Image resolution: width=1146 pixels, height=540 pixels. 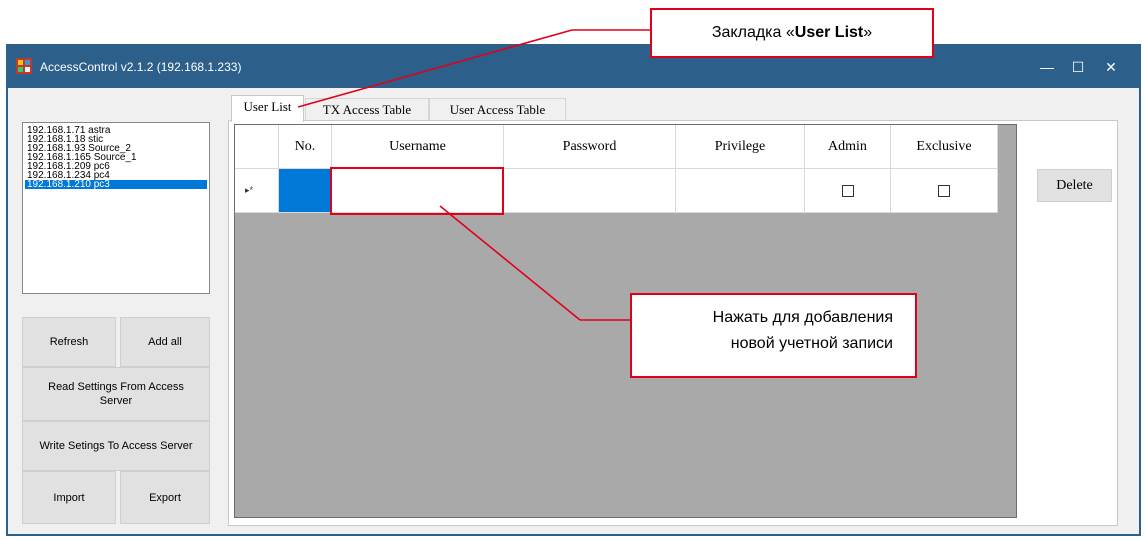 I want to click on add-callout-line1: Нажать для добавления, so click(x=802, y=317).